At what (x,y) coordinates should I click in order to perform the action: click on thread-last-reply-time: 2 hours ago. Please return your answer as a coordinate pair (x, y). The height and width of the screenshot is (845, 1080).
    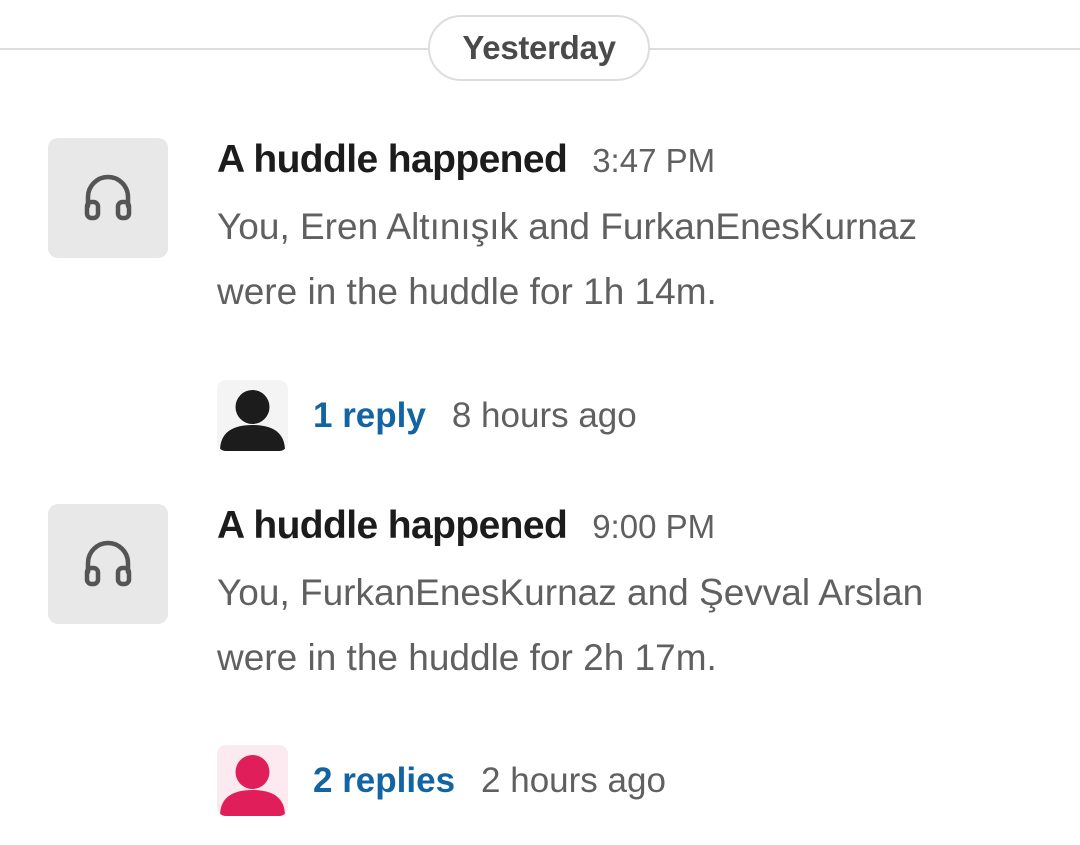
    Looking at the image, I should click on (573, 780).